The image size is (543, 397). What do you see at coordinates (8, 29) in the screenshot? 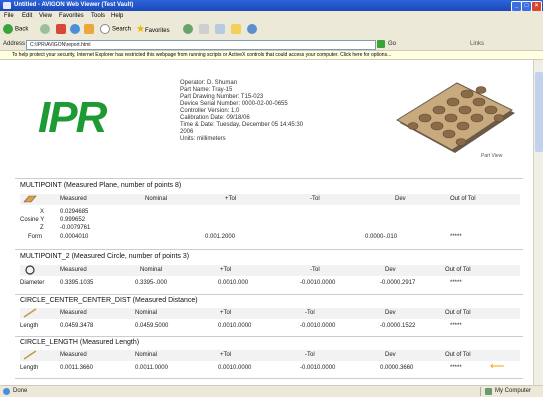
I see `back-arrow-icon` at bounding box center [8, 29].